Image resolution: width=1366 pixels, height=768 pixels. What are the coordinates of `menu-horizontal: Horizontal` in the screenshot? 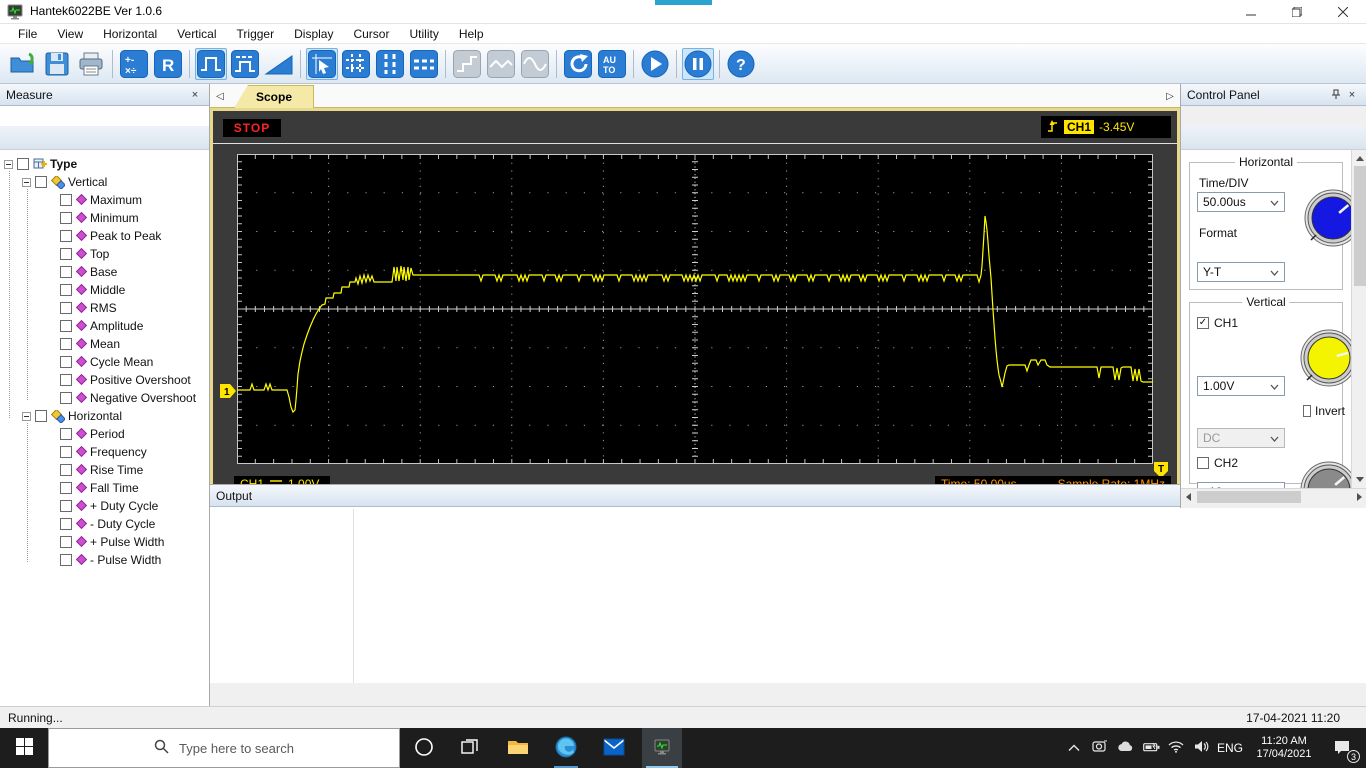 It's located at (130, 34).